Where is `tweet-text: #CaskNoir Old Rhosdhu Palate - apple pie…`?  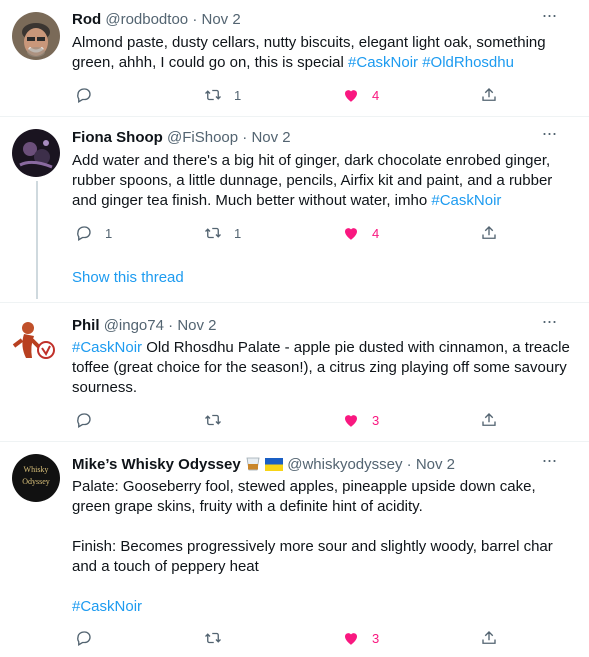
tweet-text: #CaskNoir Old Rhosdhu Palate - apple pie… is located at coordinates (322, 368).